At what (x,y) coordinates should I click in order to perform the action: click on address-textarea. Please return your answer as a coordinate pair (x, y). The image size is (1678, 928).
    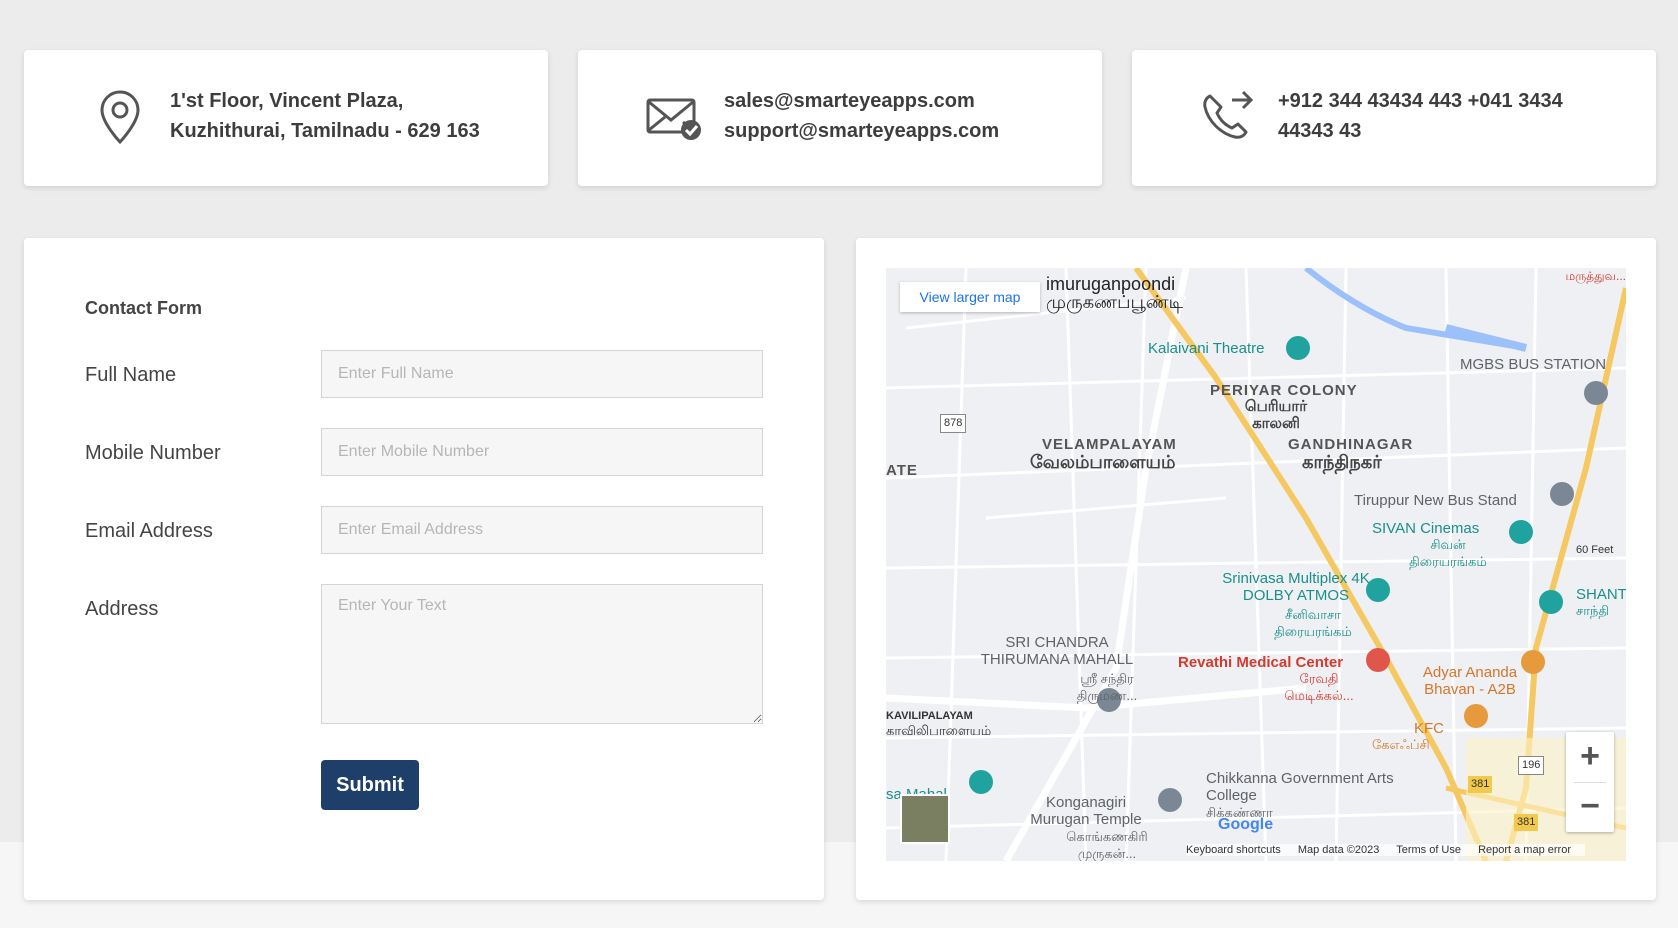
    Looking at the image, I should click on (542, 654).